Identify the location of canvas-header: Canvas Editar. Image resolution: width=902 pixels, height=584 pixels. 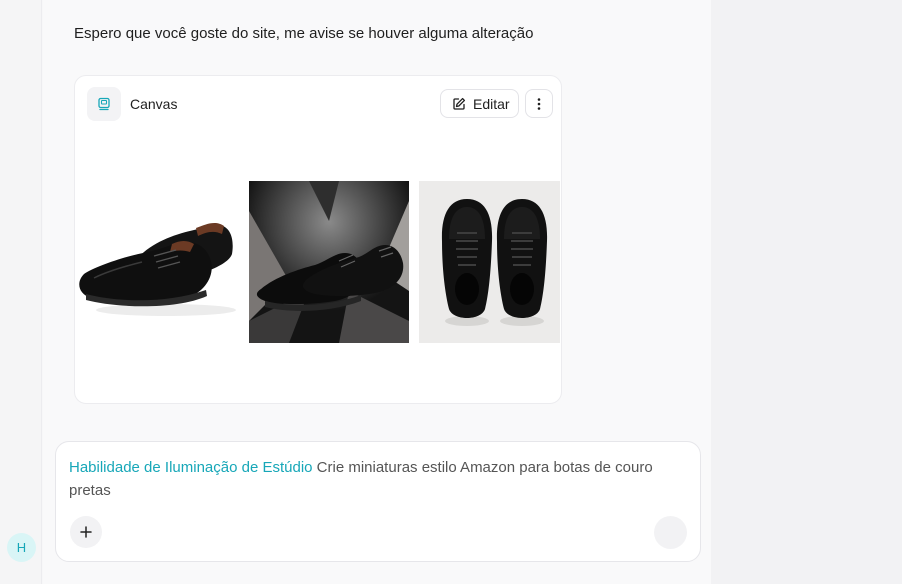
(318, 104).